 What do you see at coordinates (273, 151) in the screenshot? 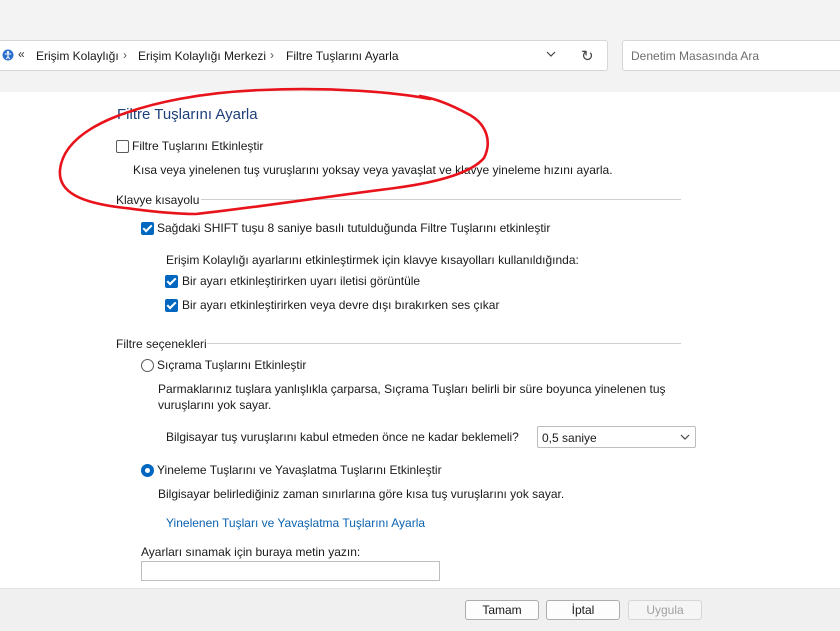
I see `red-annotation-circle` at bounding box center [273, 151].